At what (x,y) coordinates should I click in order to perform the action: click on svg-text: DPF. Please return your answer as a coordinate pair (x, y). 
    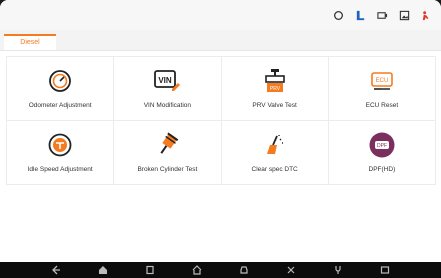
    Looking at the image, I should click on (382, 146).